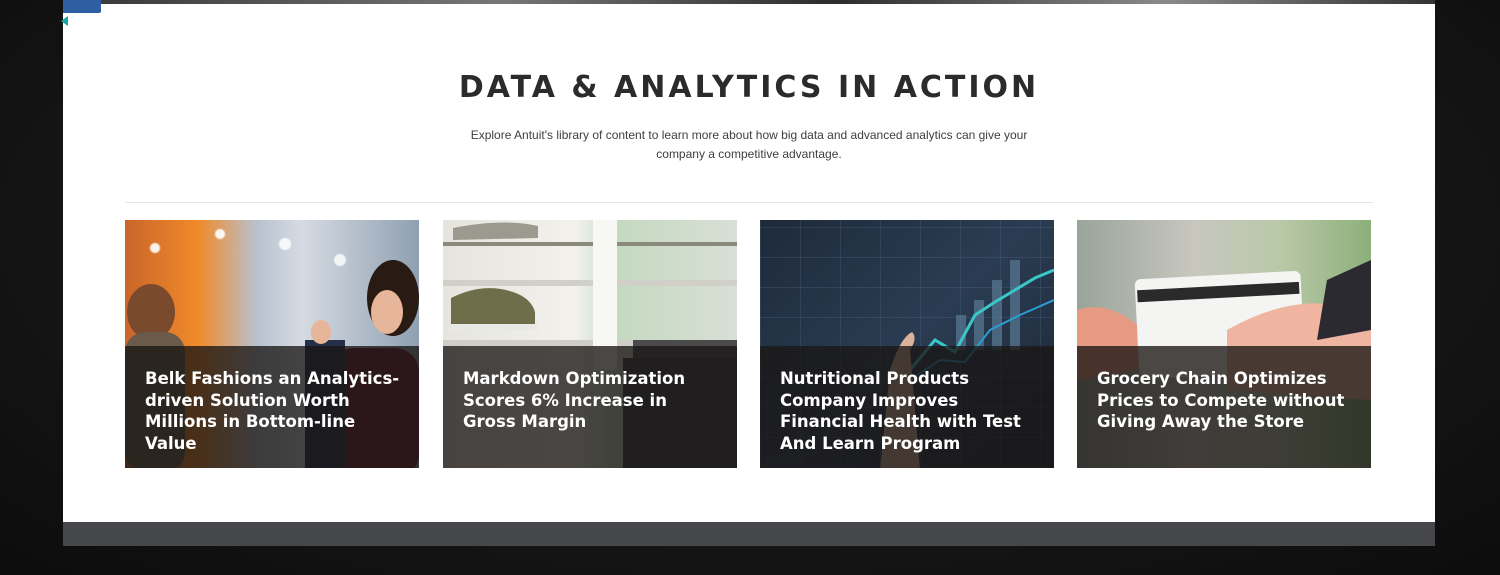  What do you see at coordinates (64, 21) in the screenshot?
I see `collapse-arrow-icon` at bounding box center [64, 21].